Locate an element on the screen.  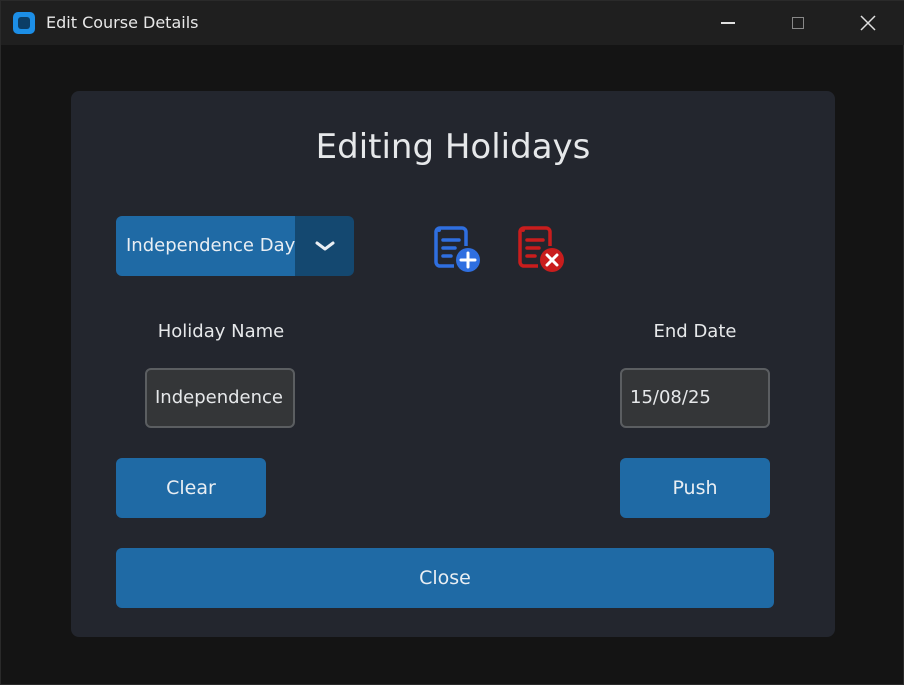
add-list-icon is located at coordinates (457, 249).